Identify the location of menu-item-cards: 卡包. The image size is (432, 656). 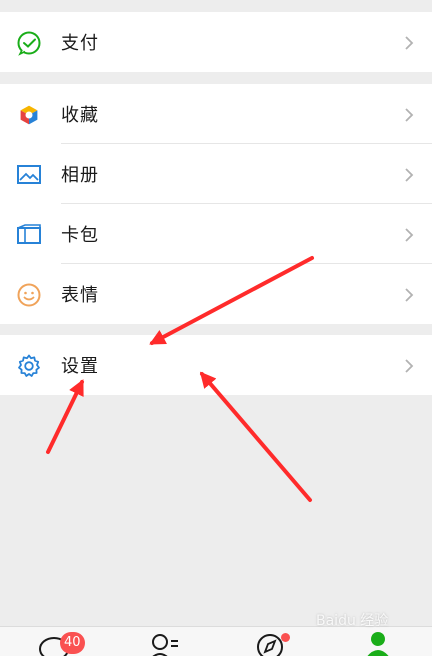
(216, 234).